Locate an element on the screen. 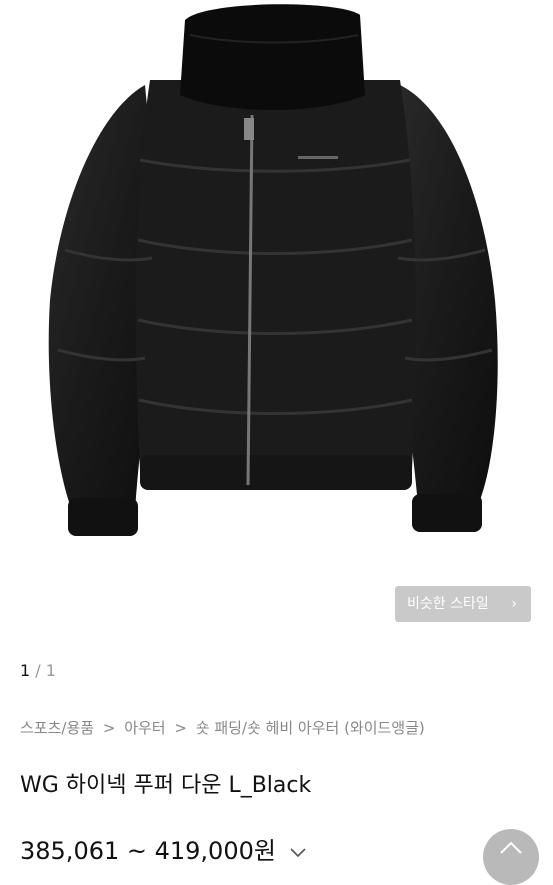  scroll-to-top-button is located at coordinates (511, 857).